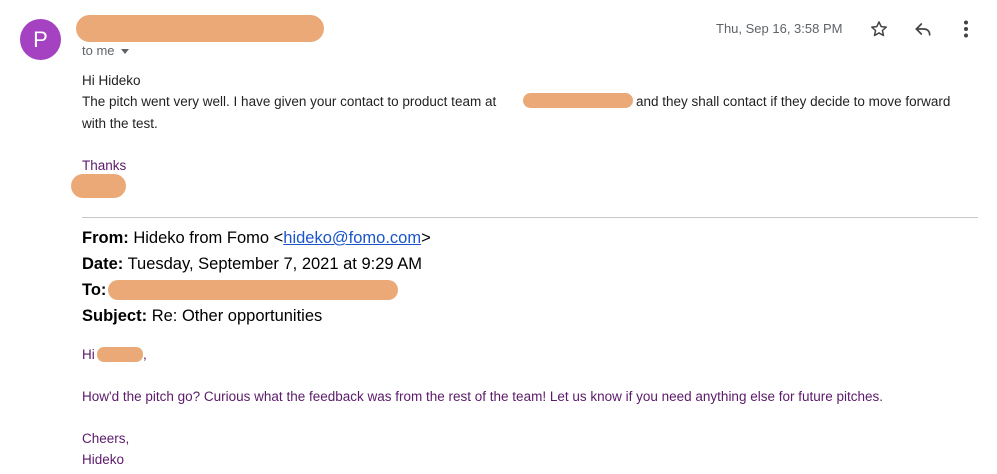 Image resolution: width=997 pixels, height=474 pixels. Describe the element at coordinates (530, 217) in the screenshot. I see `quote-divider` at that location.